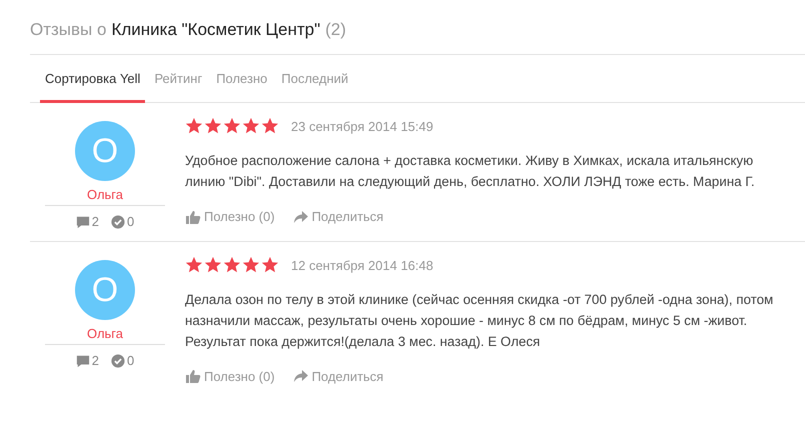 The height and width of the screenshot is (426, 805). Describe the element at coordinates (93, 79) in the screenshot. I see `sort-tab: Сортировка Yell` at that location.